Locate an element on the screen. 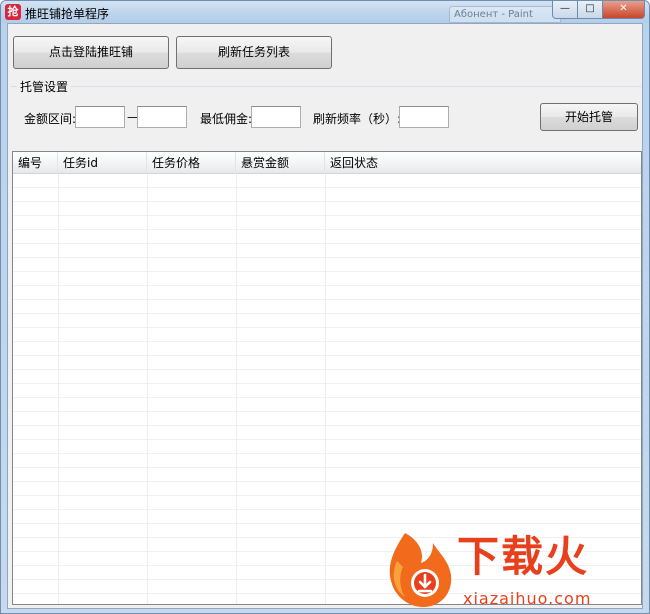 The width and height of the screenshot is (650, 614). background-window-tab: Абонент - Paint is located at coordinates (505, 14).